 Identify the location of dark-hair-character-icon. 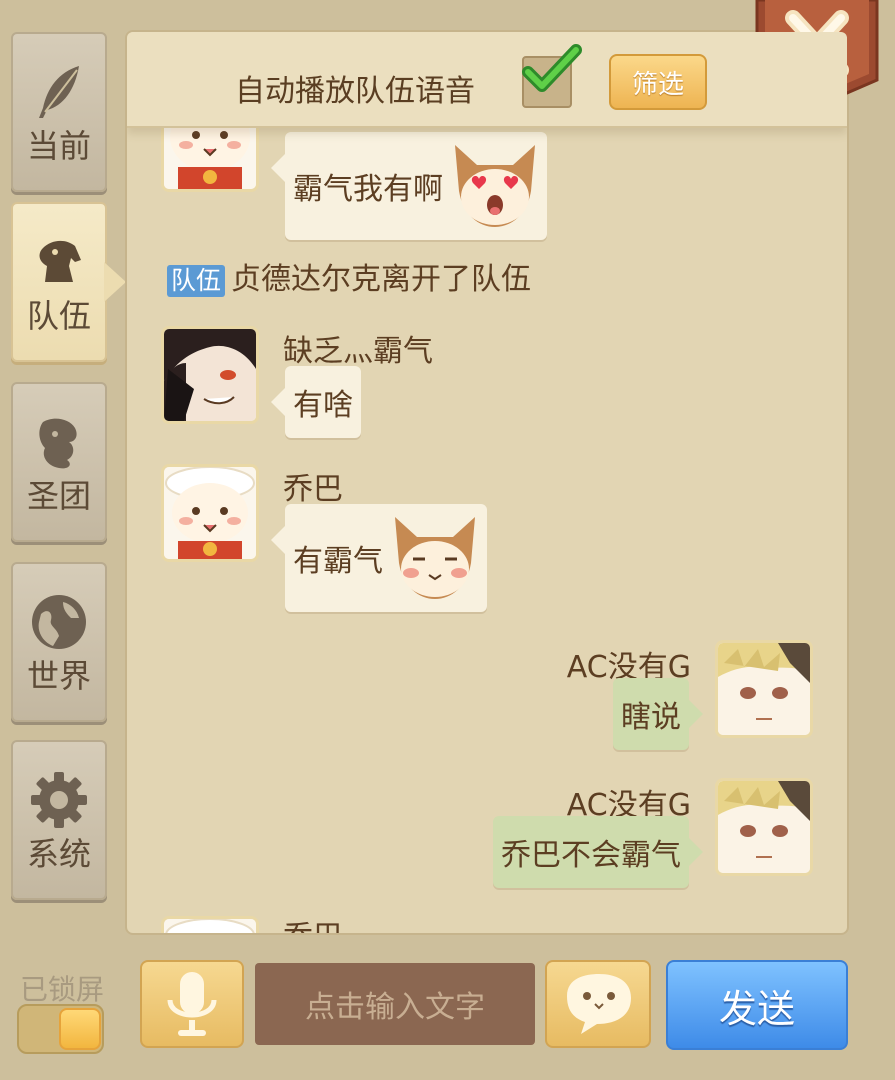
(210, 375).